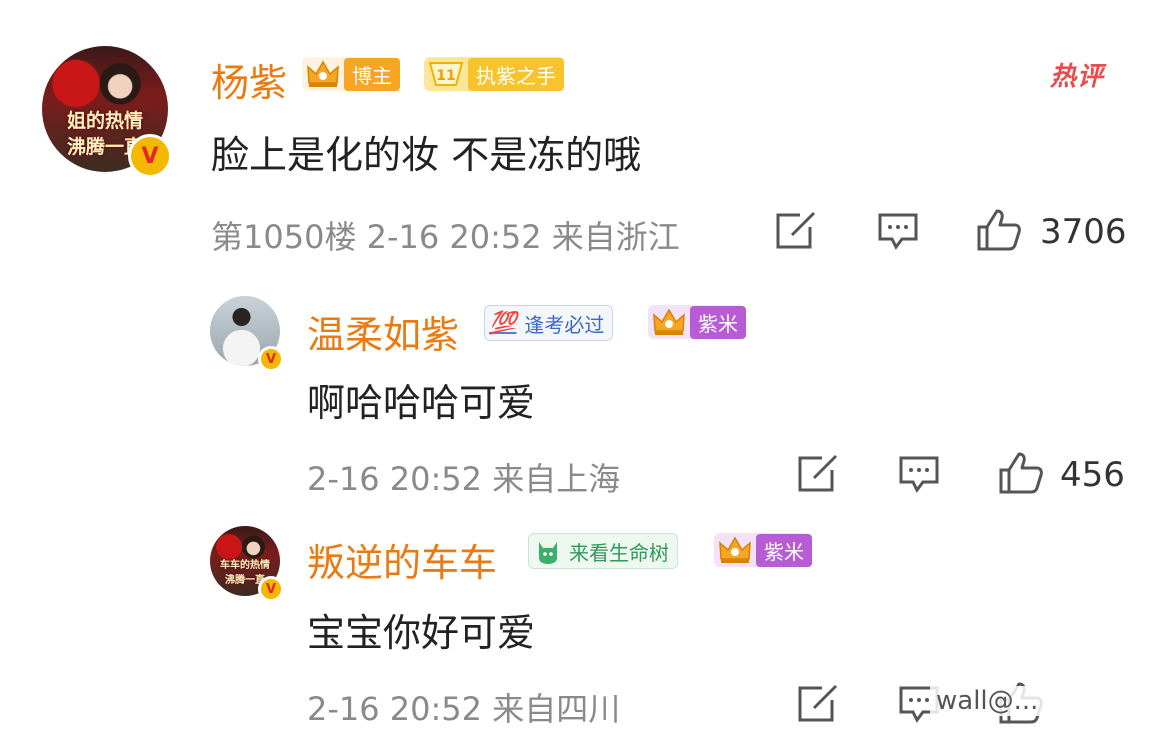 The image size is (1170, 747). Describe the element at coordinates (494, 74) in the screenshot. I see `badge-fan-level: 11 执紫之手` at that location.